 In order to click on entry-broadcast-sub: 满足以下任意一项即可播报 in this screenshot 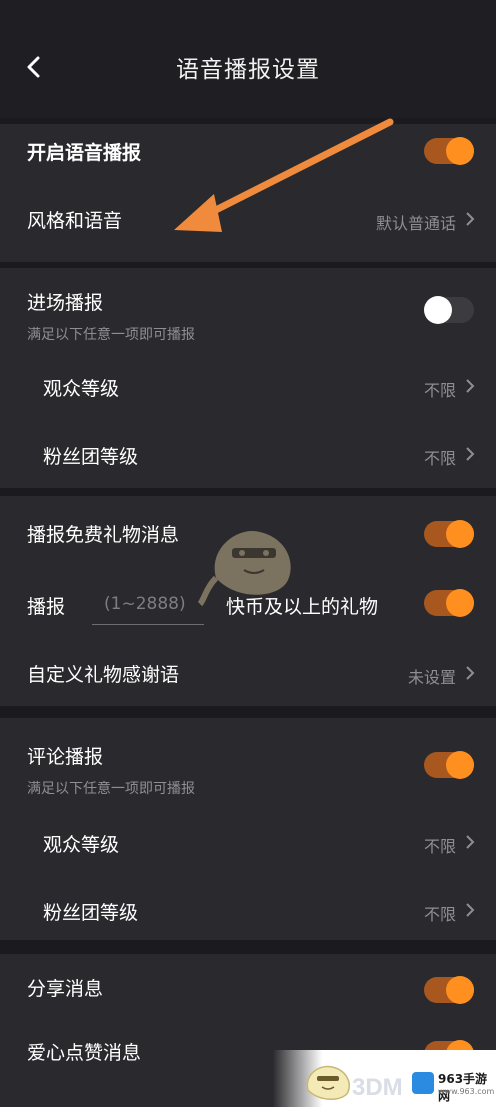, I will do `click(111, 335)`.